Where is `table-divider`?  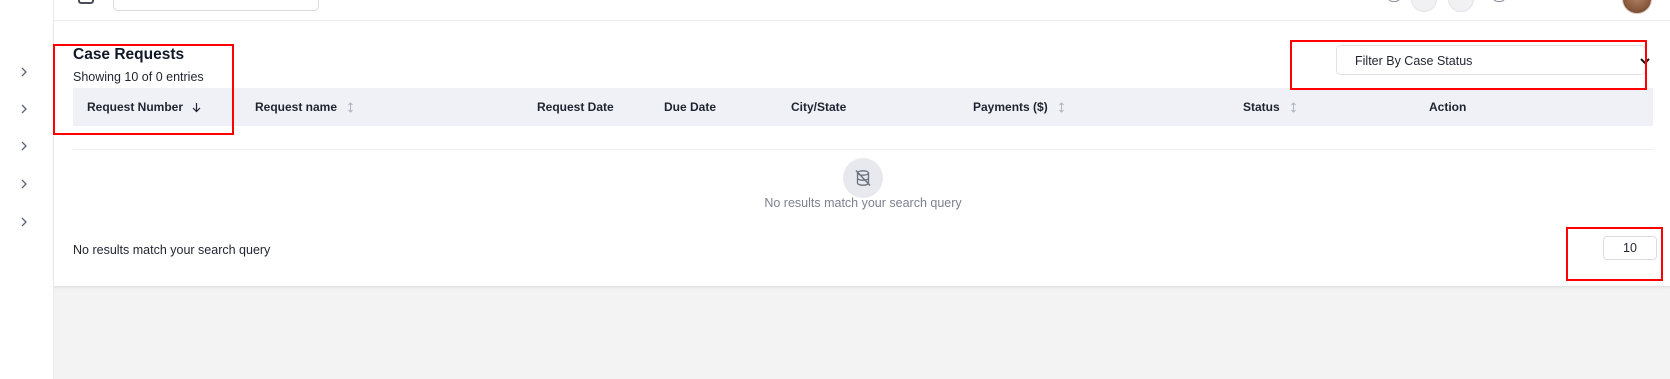 table-divider is located at coordinates (863, 149).